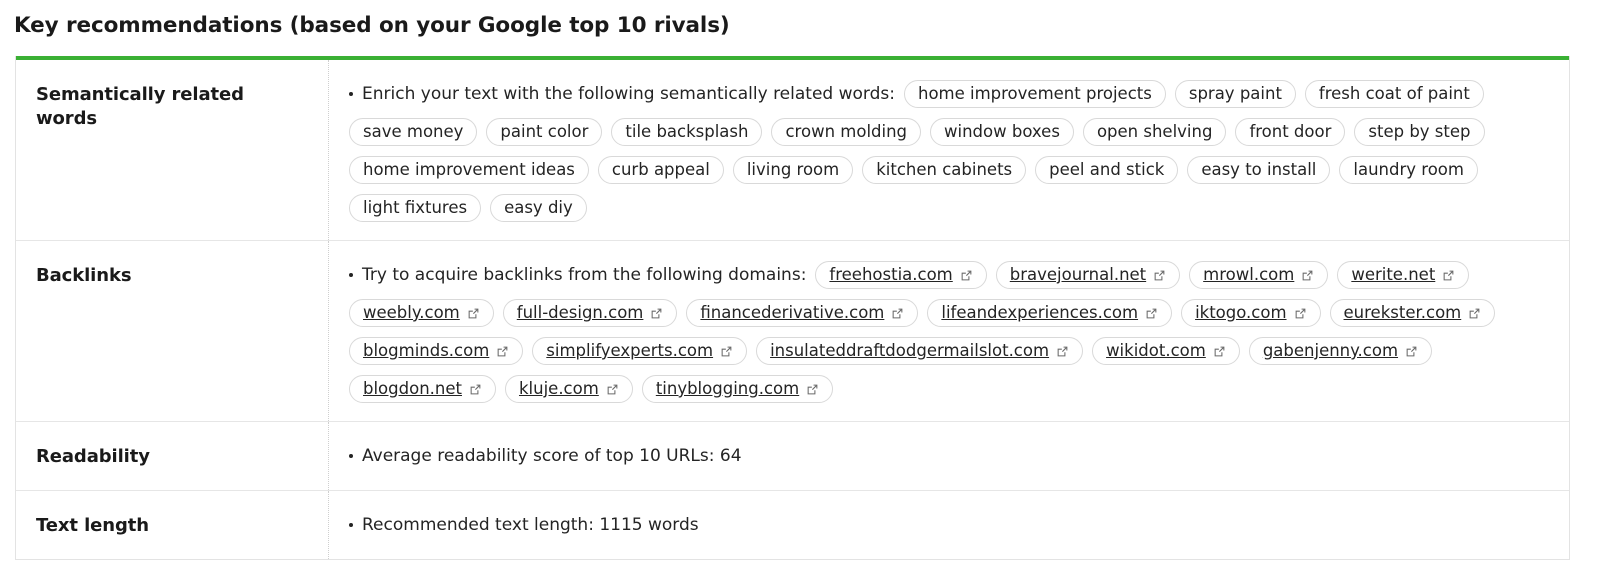 This screenshot has width=1600, height=587. I want to click on backlink-domain-pill: wikidot.com, so click(1166, 351).